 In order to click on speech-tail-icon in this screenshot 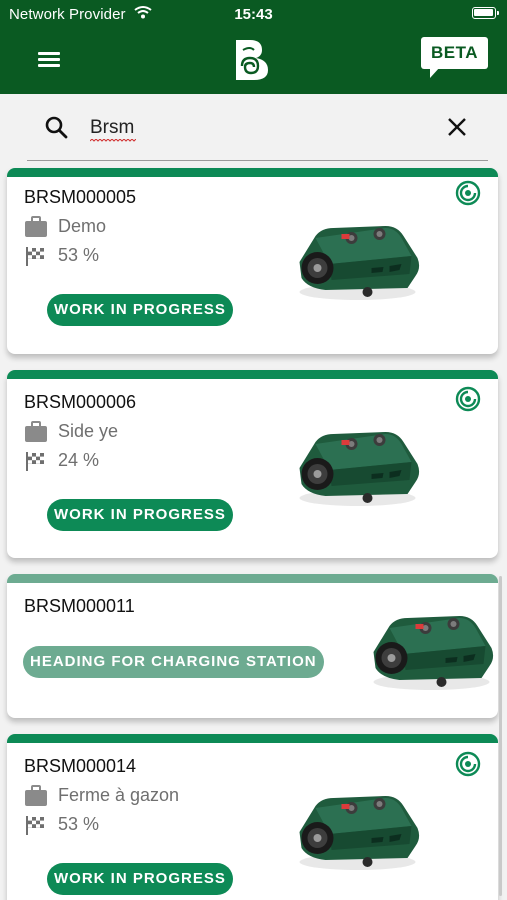, I will do `click(435, 72)`.